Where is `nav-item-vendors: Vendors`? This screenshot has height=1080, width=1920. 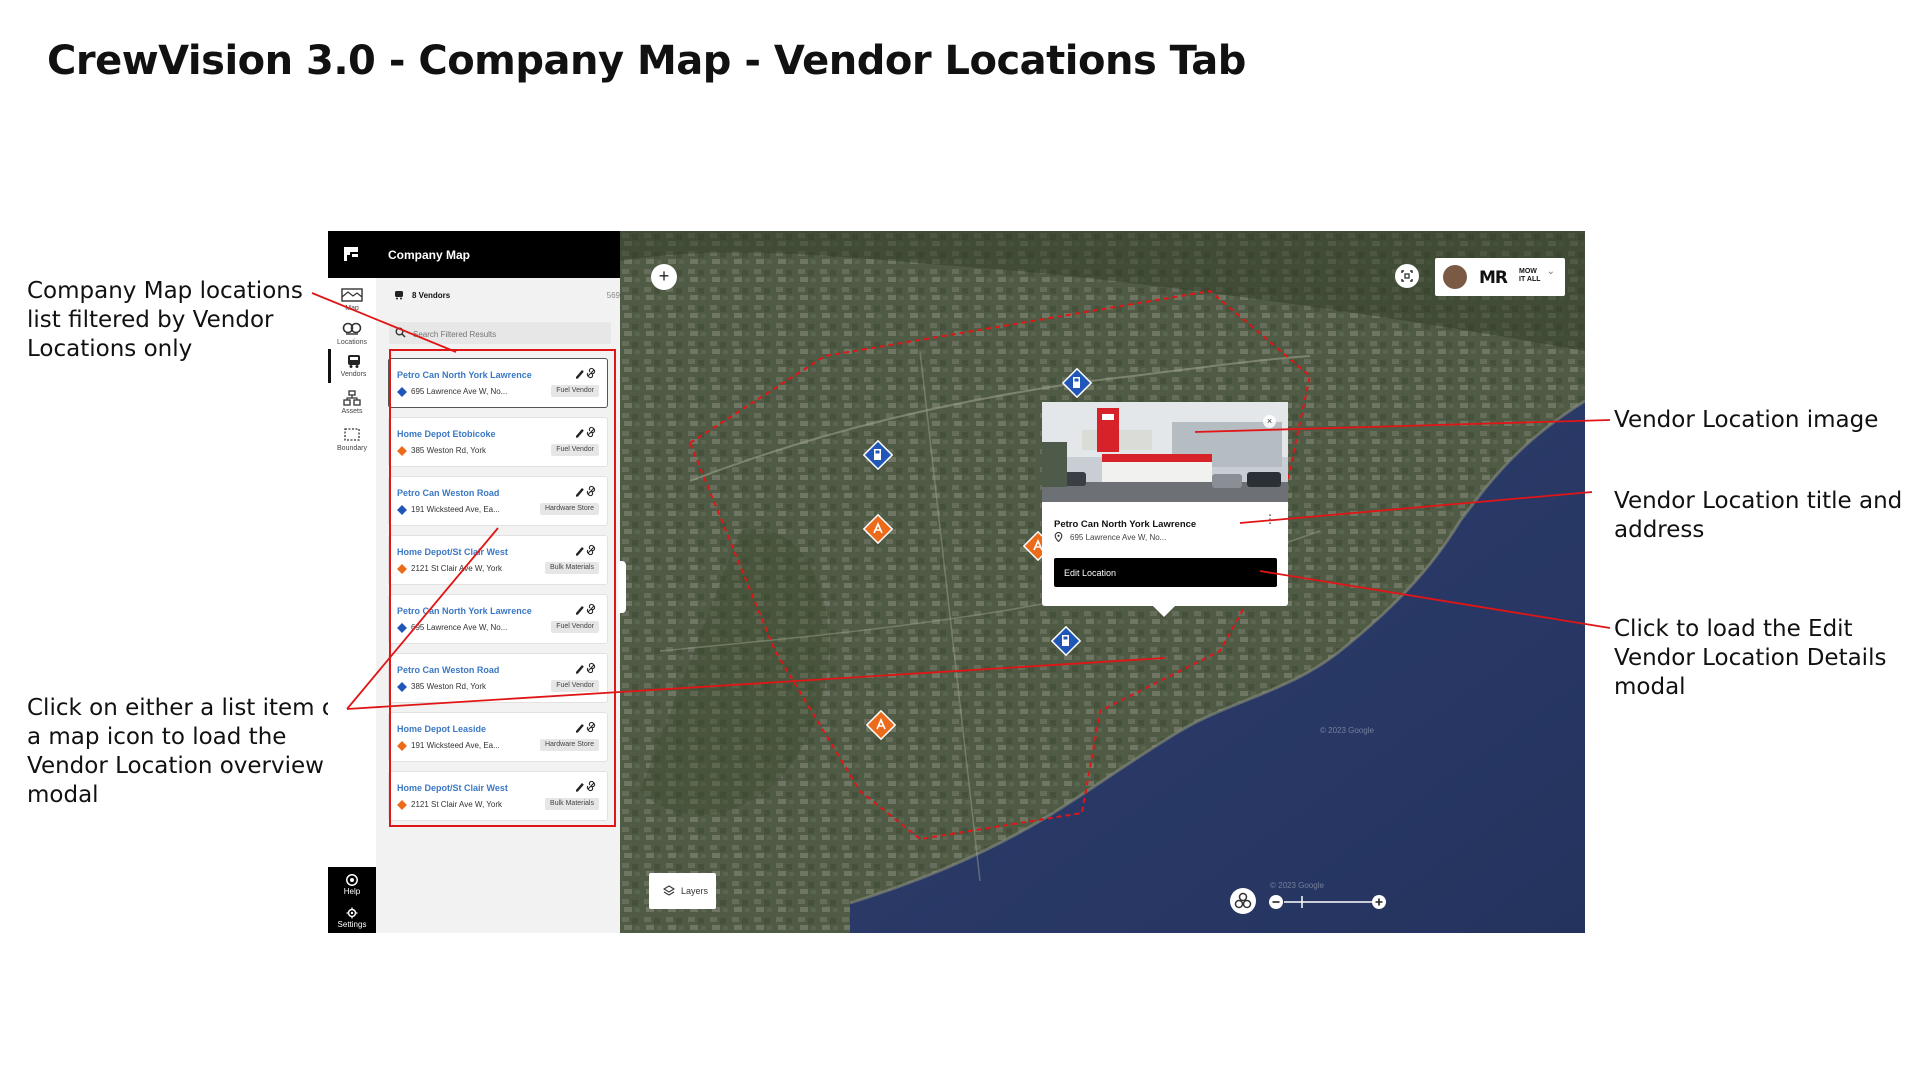 nav-item-vendors: Vendors is located at coordinates (352, 366).